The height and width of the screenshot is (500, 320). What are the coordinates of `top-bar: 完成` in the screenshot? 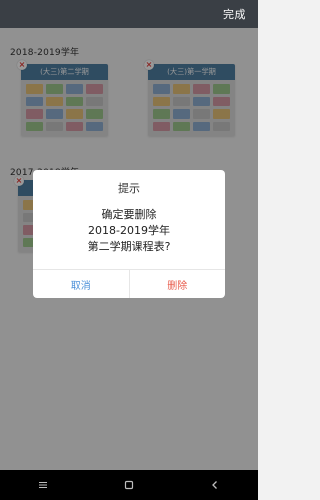 It's located at (129, 14).